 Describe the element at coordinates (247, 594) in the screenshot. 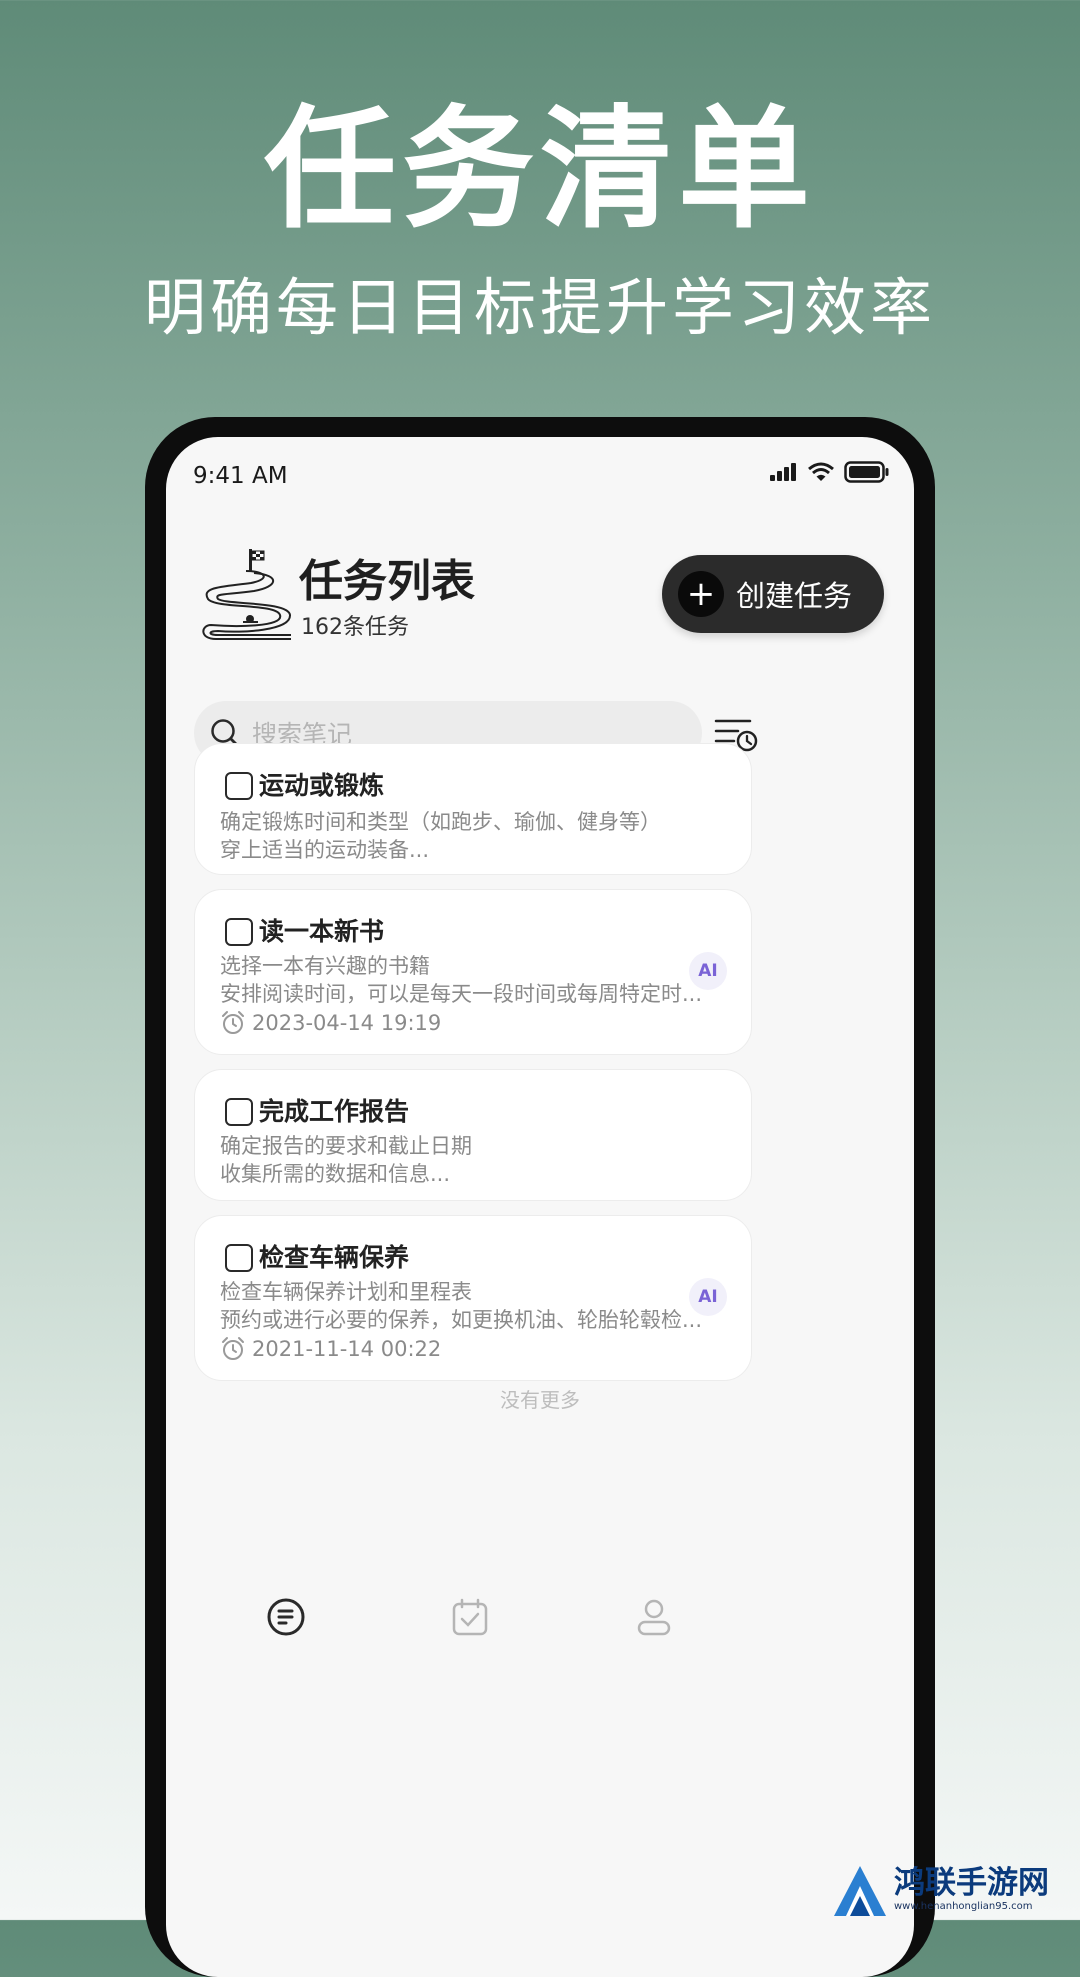

I see `winding-road-illustration` at that location.